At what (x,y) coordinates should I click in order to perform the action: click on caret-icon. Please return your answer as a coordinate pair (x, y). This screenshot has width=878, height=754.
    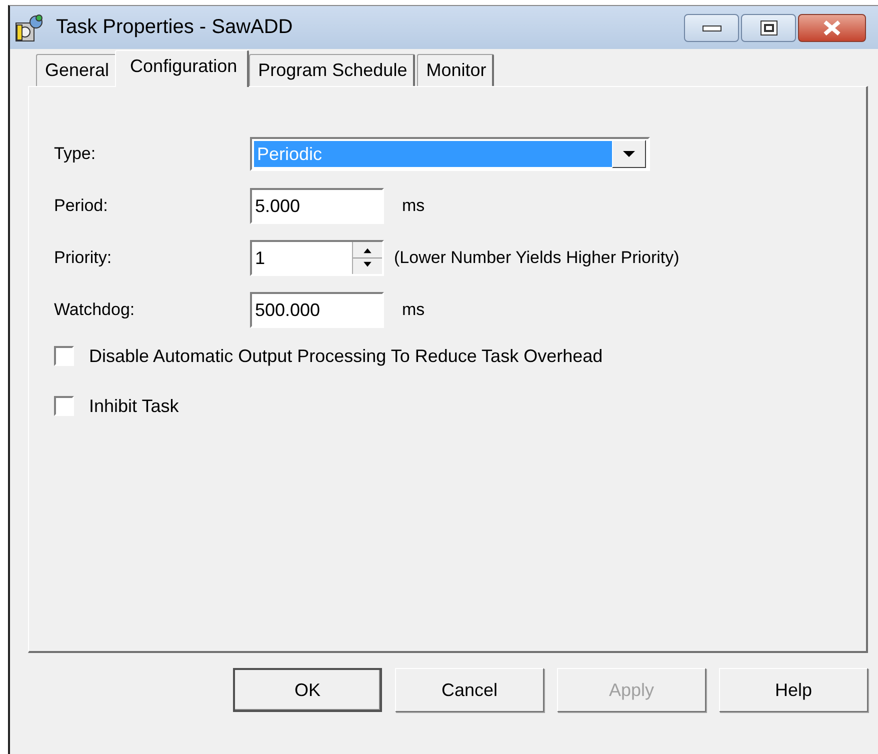
    Looking at the image, I should click on (629, 154).